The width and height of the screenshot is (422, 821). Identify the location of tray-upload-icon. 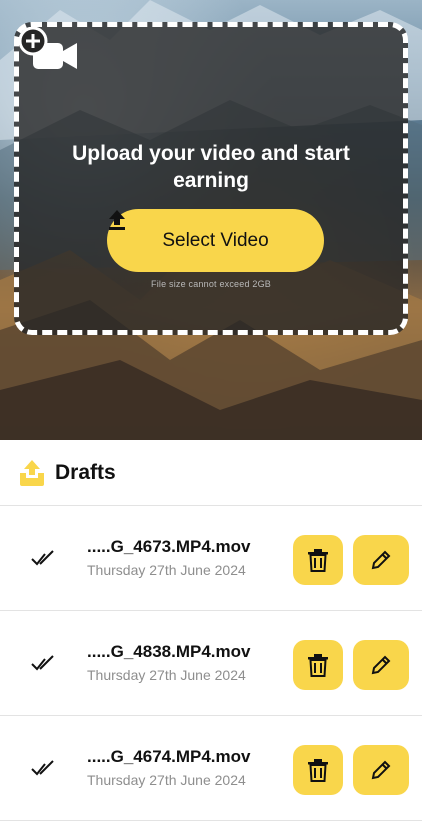
(32, 472).